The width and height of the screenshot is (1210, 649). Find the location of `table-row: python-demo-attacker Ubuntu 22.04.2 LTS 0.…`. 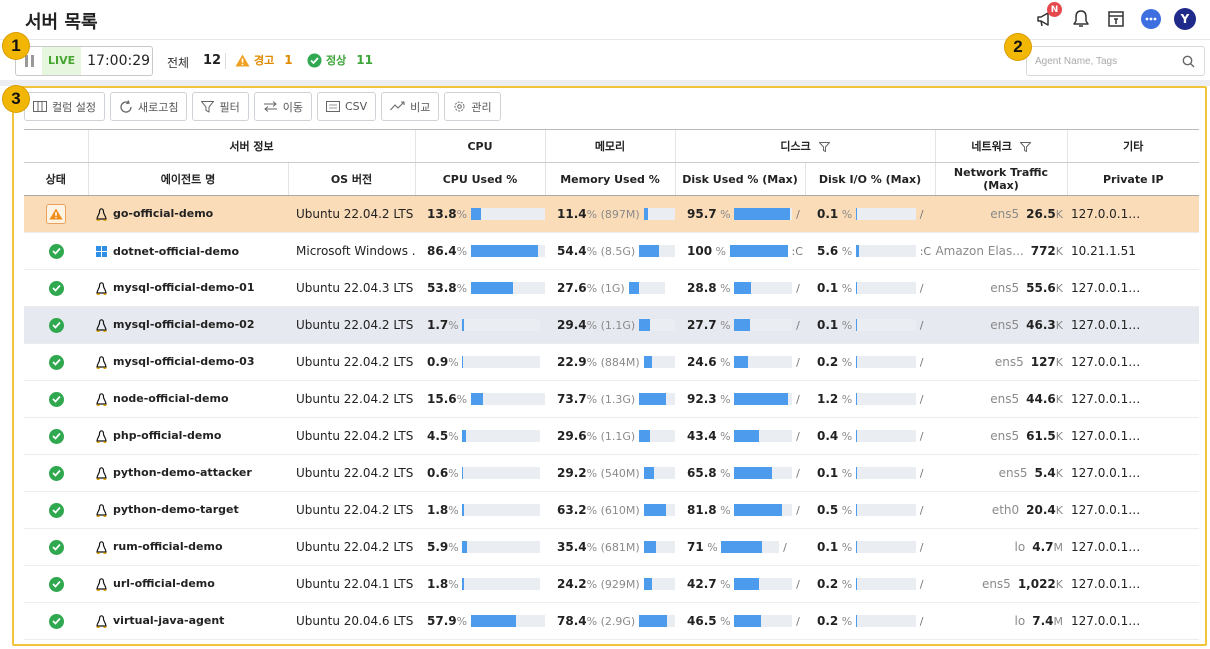

table-row: python-demo-attacker Ubuntu 22.04.2 LTS 0.… is located at coordinates (611, 473).